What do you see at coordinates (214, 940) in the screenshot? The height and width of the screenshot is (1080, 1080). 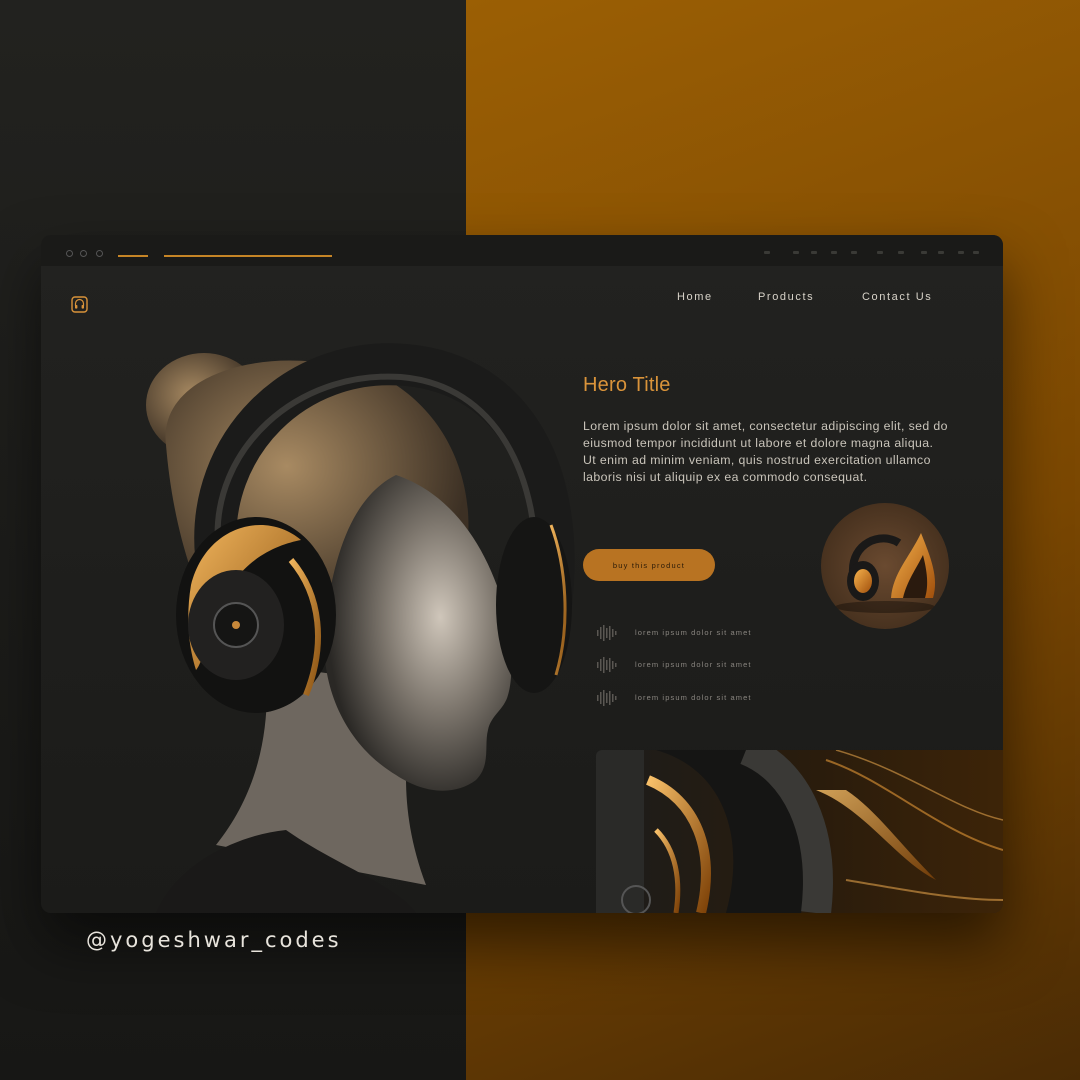 I see `creator-handle: @yogeshwar_codes` at bounding box center [214, 940].